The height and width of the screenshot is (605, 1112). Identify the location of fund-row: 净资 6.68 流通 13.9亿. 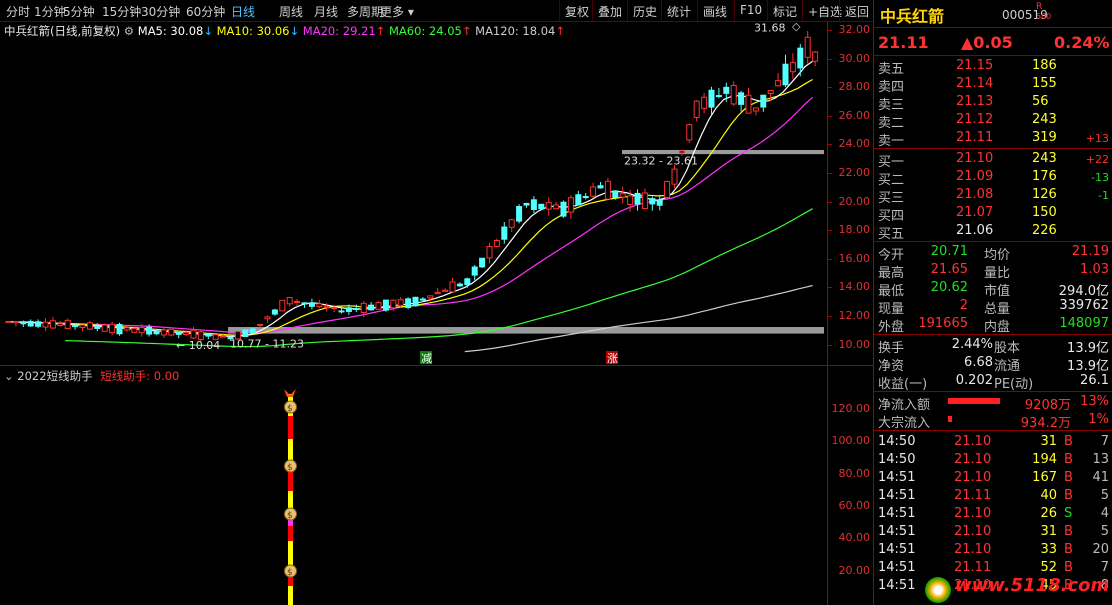
(993, 364).